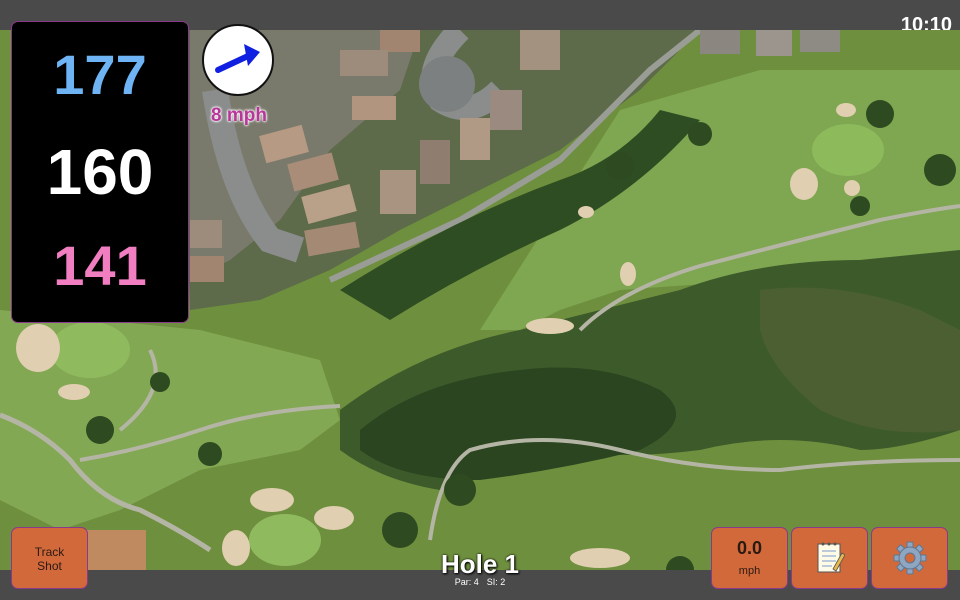 This screenshot has width=960, height=600. I want to click on wind-arrow-icon, so click(237, 58).